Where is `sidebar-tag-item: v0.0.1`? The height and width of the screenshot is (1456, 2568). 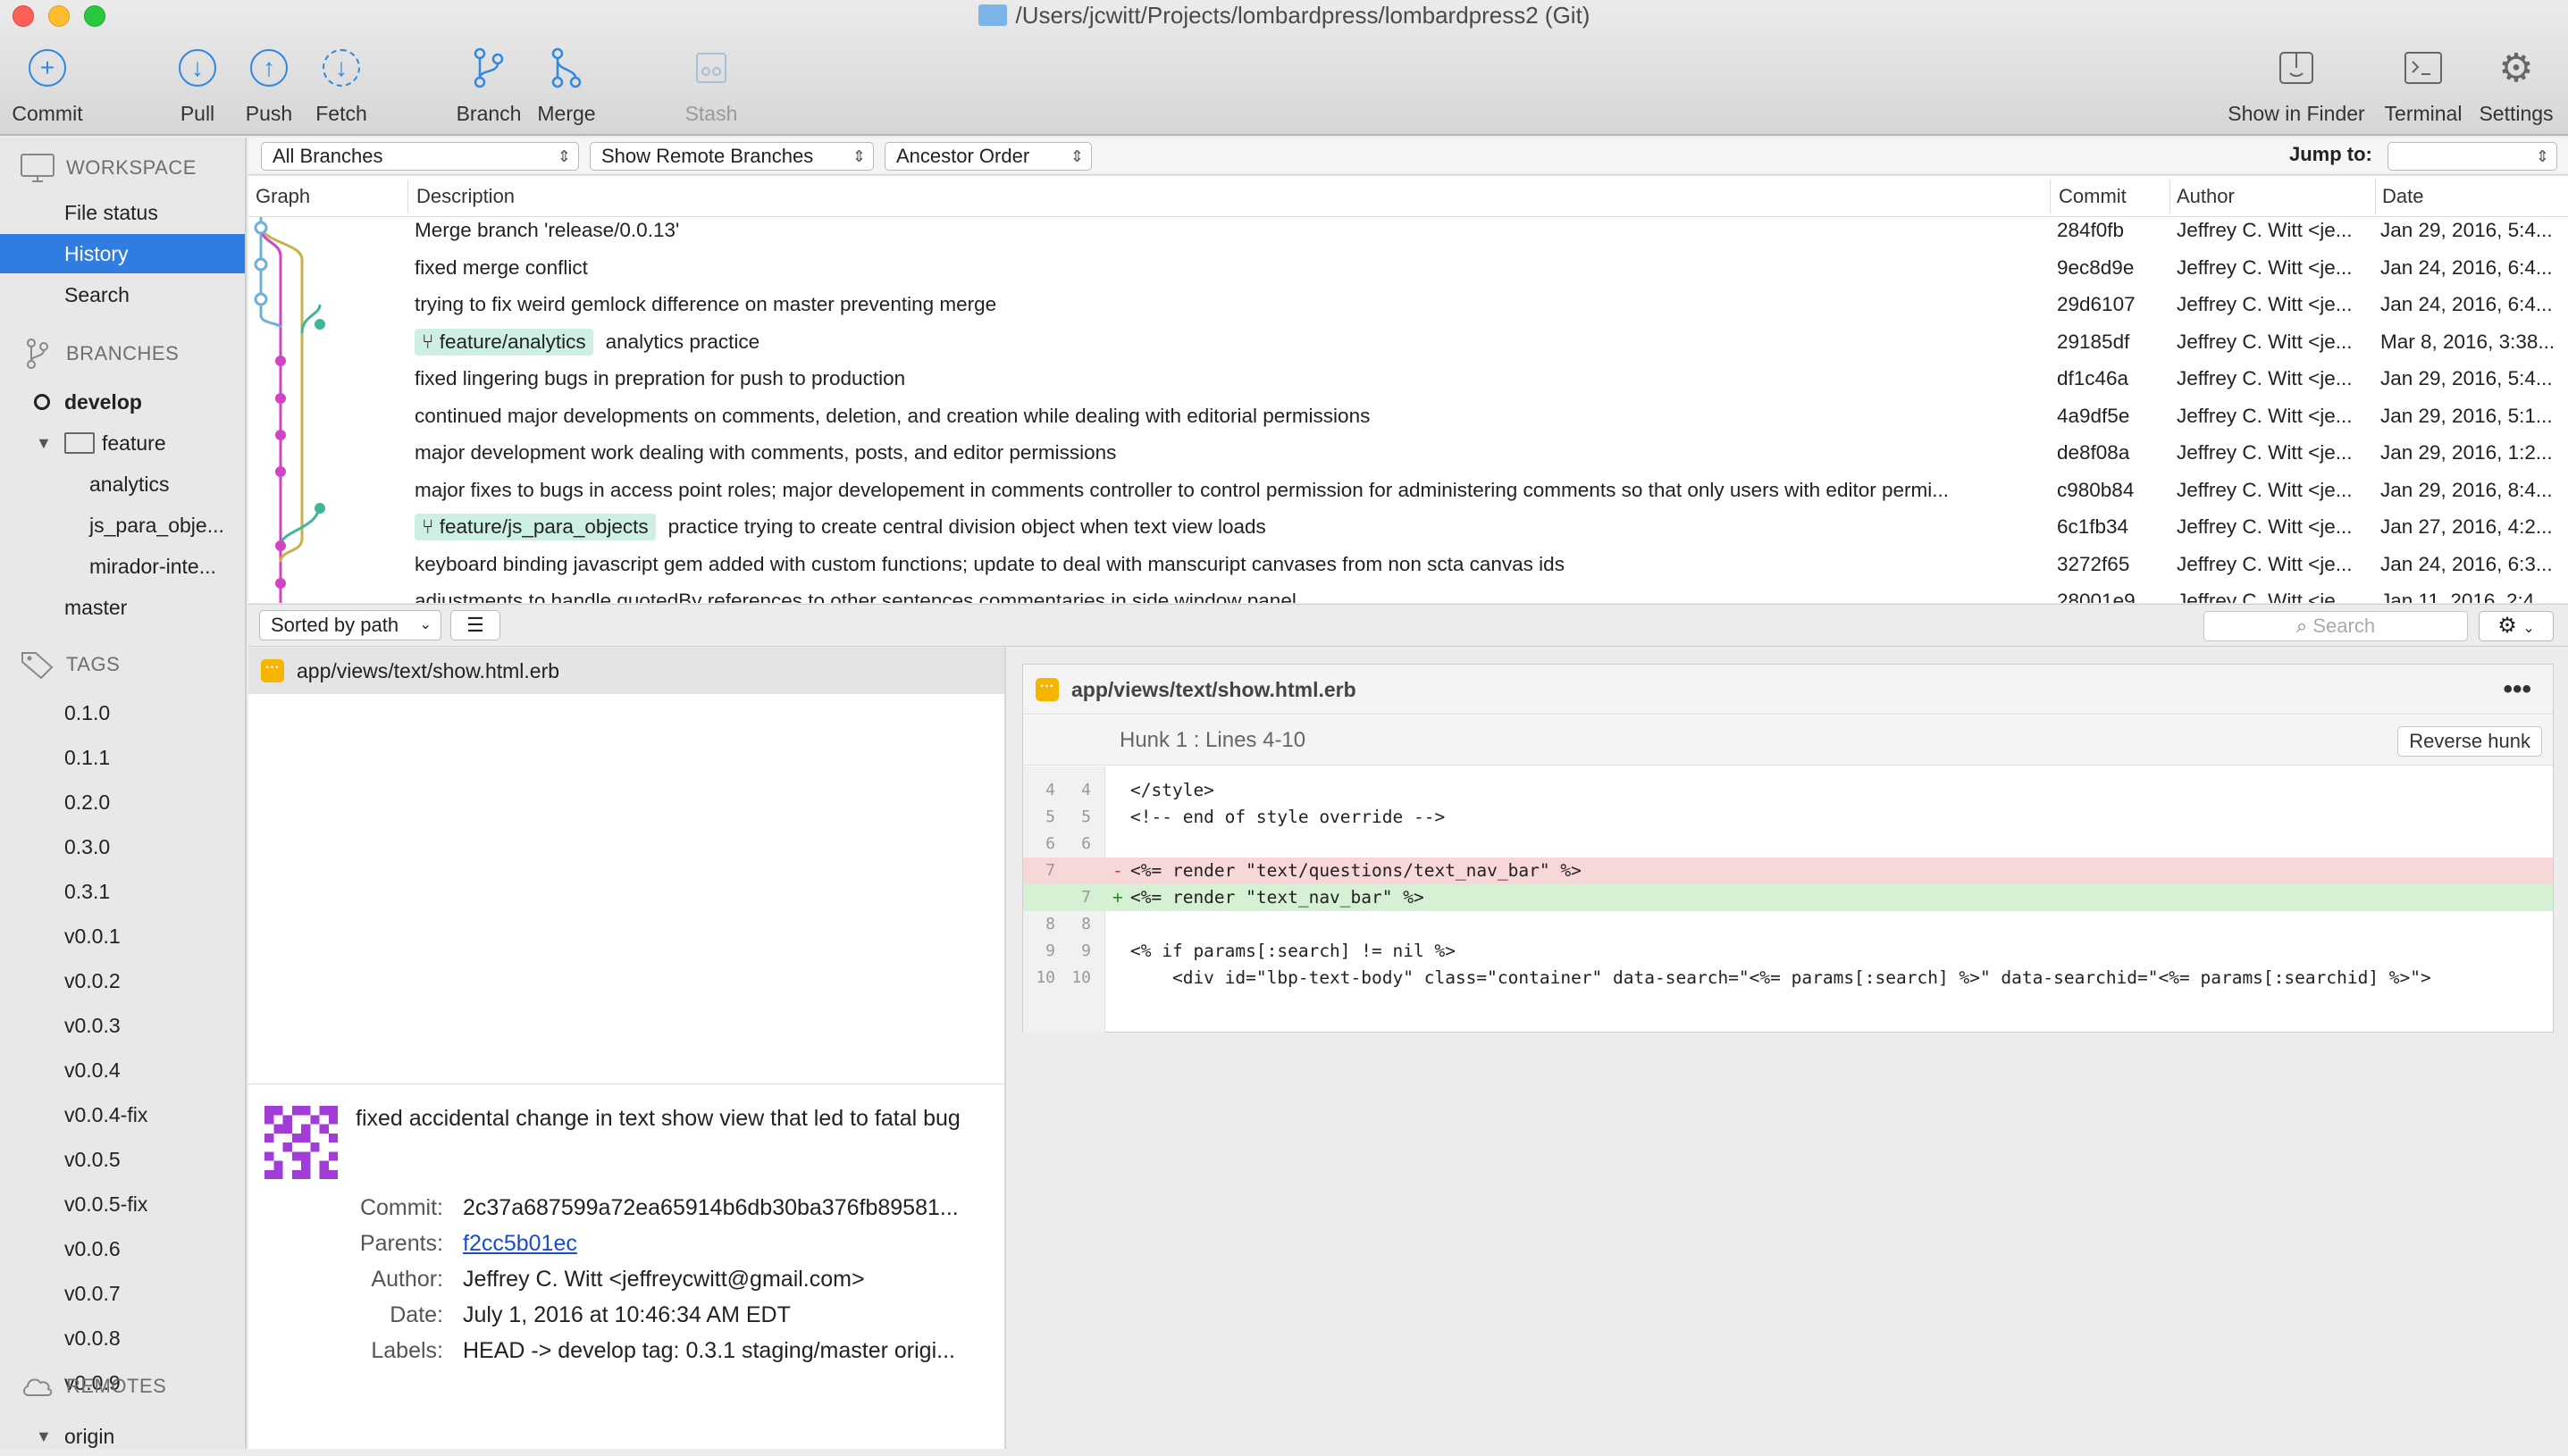 sidebar-tag-item: v0.0.1 is located at coordinates (122, 936).